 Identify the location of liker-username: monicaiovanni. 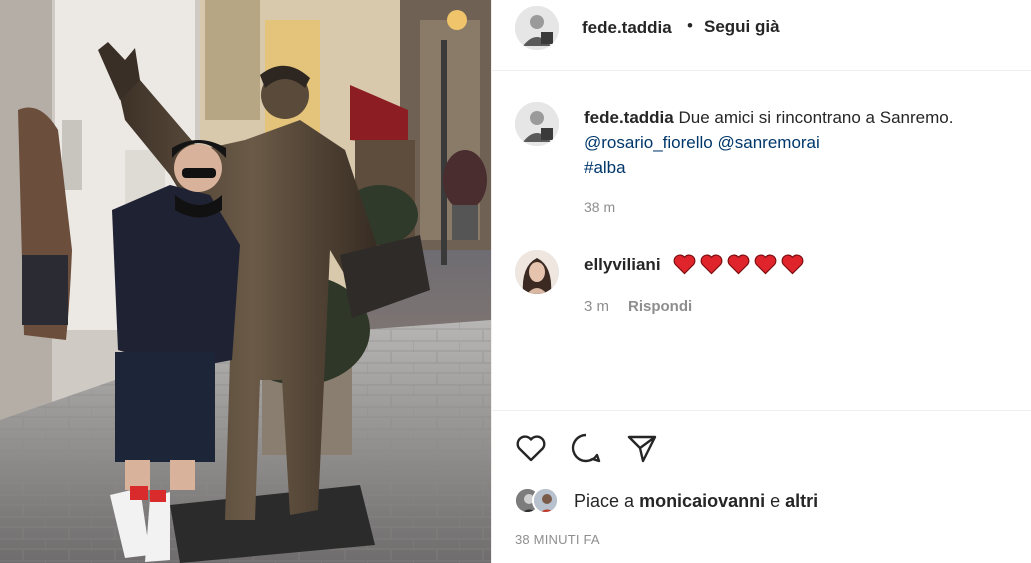
(702, 501).